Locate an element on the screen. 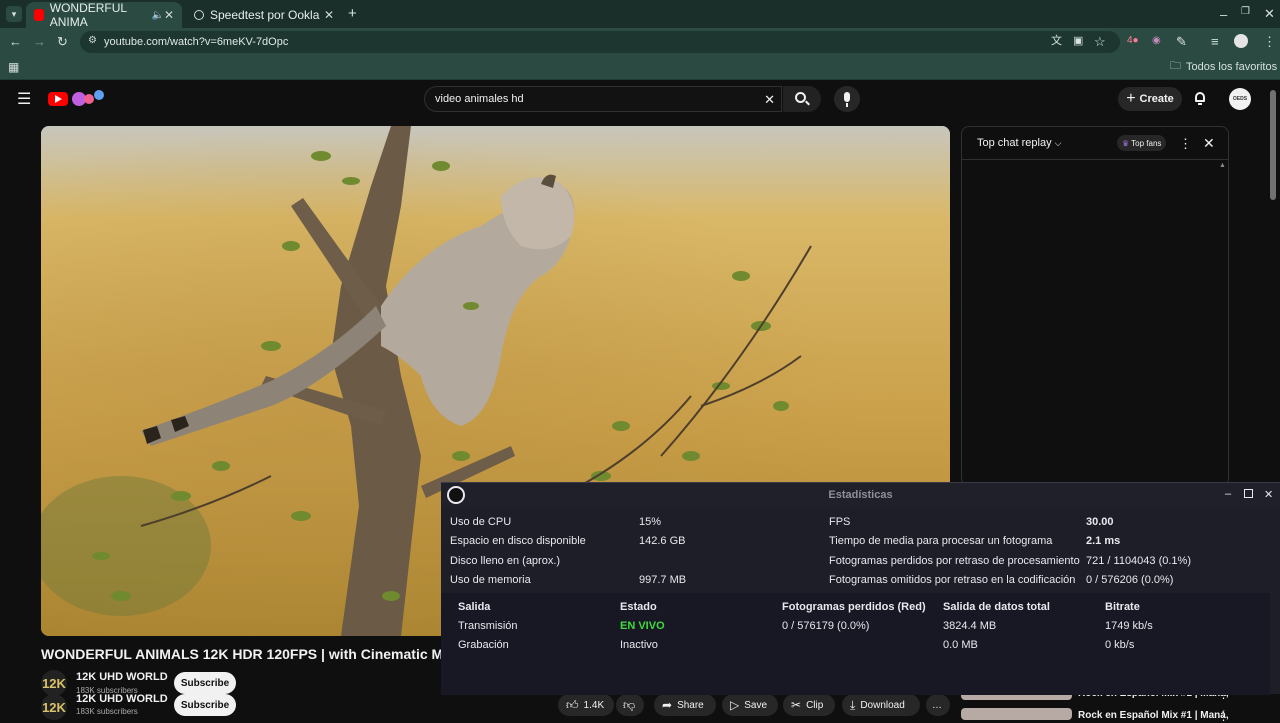  tab-speedtest-title: Speedtest por Ookla - La is located at coordinates (266, 15).